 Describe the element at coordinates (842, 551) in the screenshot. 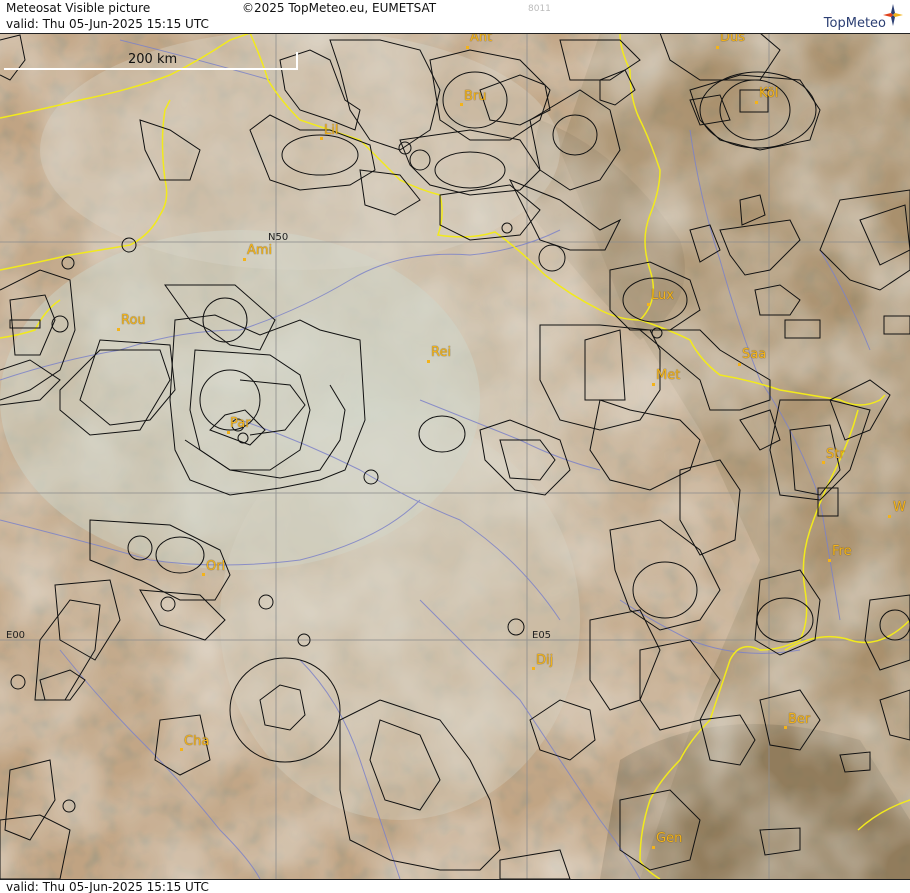

I see `city-label-fre: Fre` at that location.